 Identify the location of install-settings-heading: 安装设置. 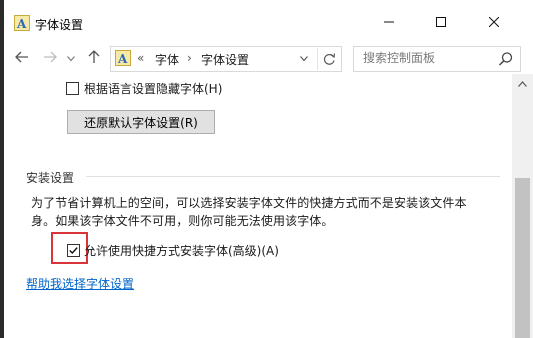
(50, 178).